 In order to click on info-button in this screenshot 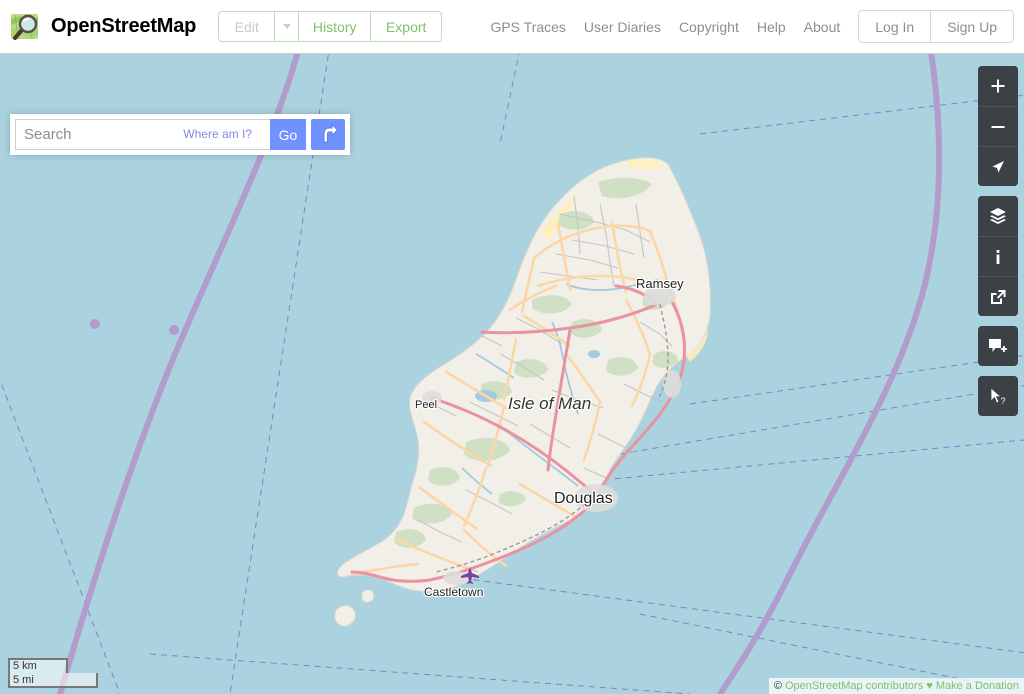, I will do `click(998, 256)`.